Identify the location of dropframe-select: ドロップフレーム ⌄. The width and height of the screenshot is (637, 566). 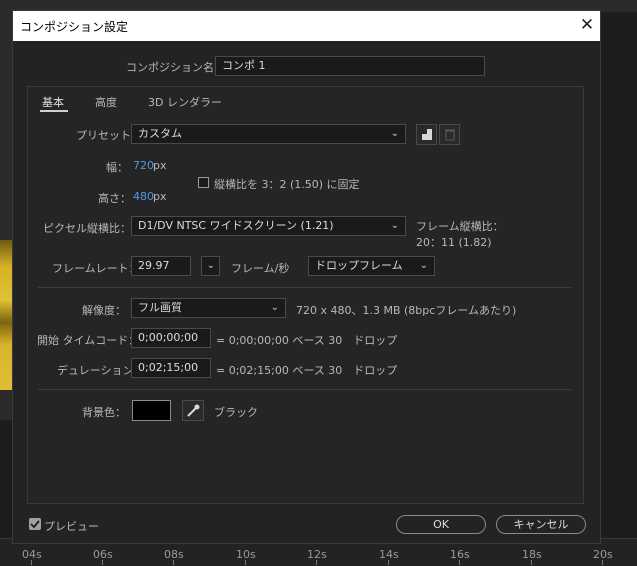
(371, 266).